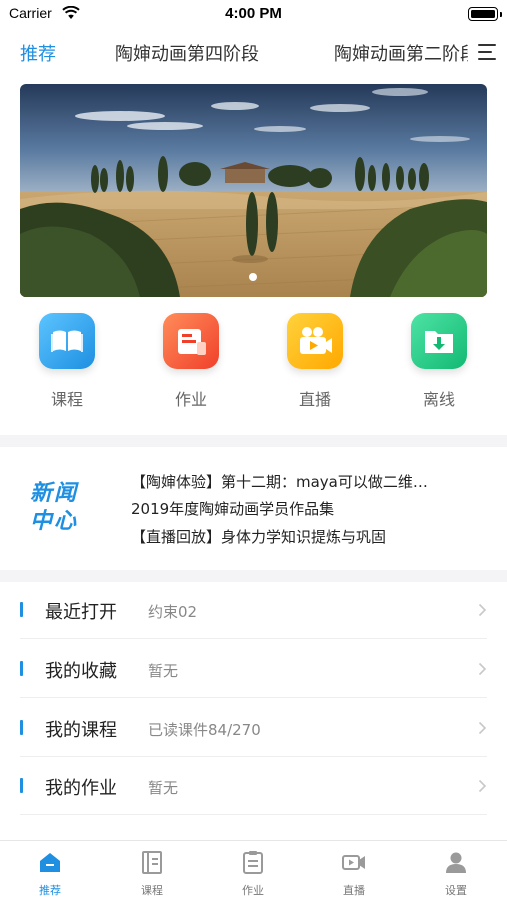  Describe the element at coordinates (354, 890) in the screenshot. I see `tab-label: 直播` at that location.